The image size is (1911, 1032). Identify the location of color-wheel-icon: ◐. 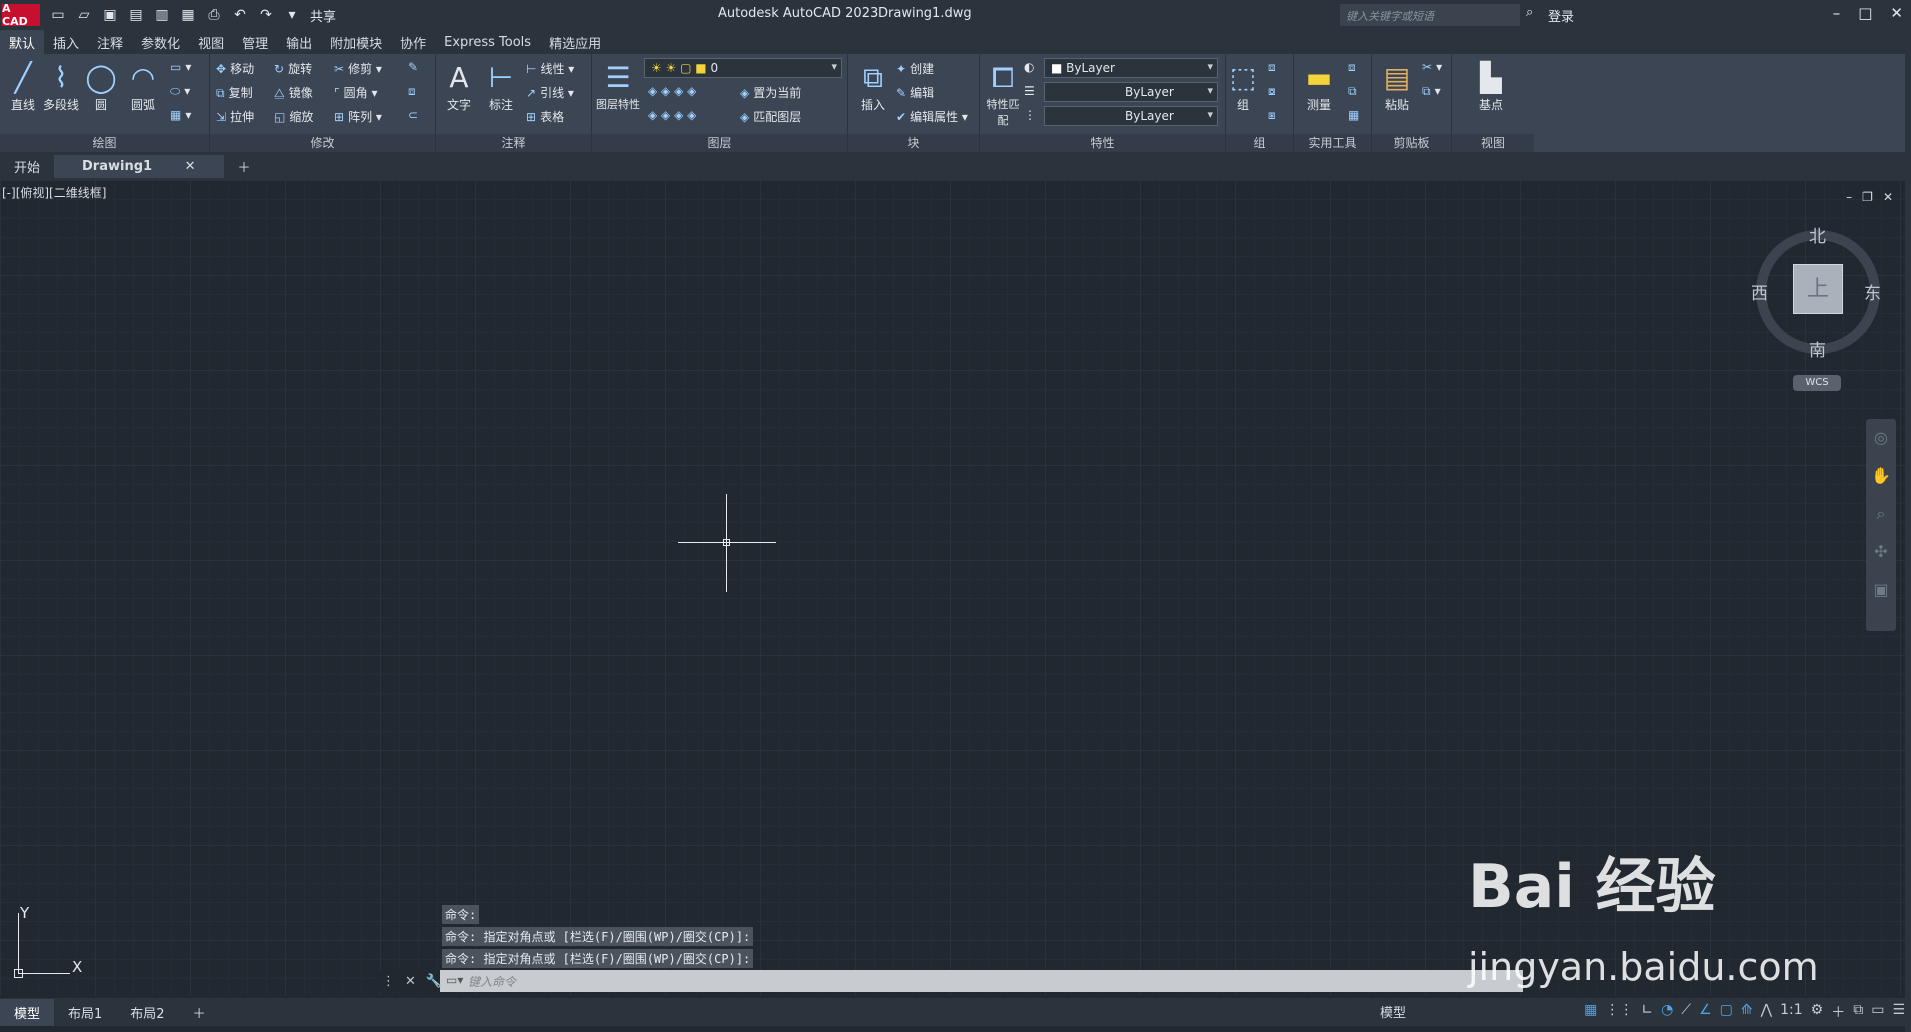
(1029, 67).